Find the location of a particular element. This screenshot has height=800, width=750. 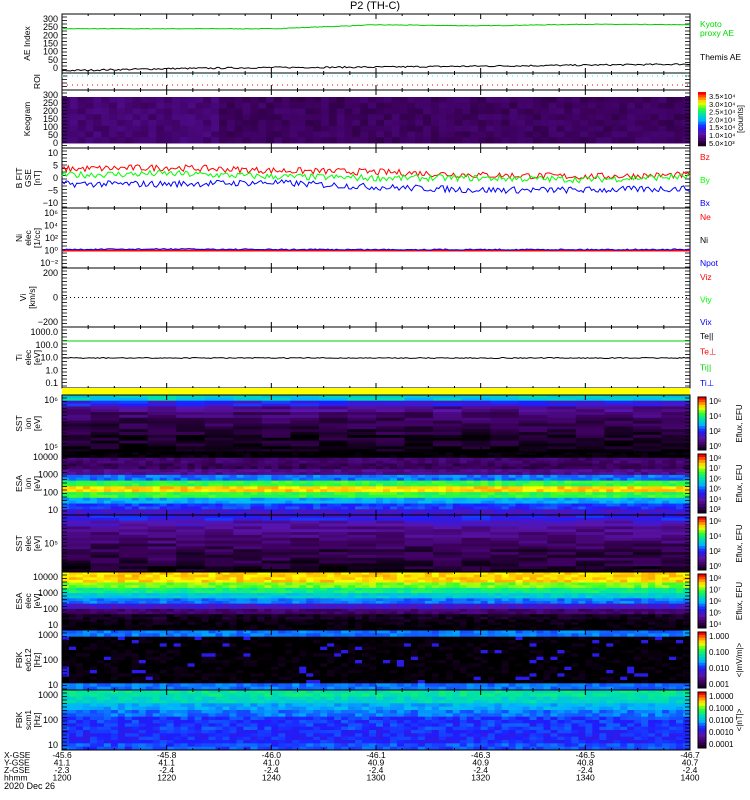

esa_e-spectrogram is located at coordinates (376, 601).